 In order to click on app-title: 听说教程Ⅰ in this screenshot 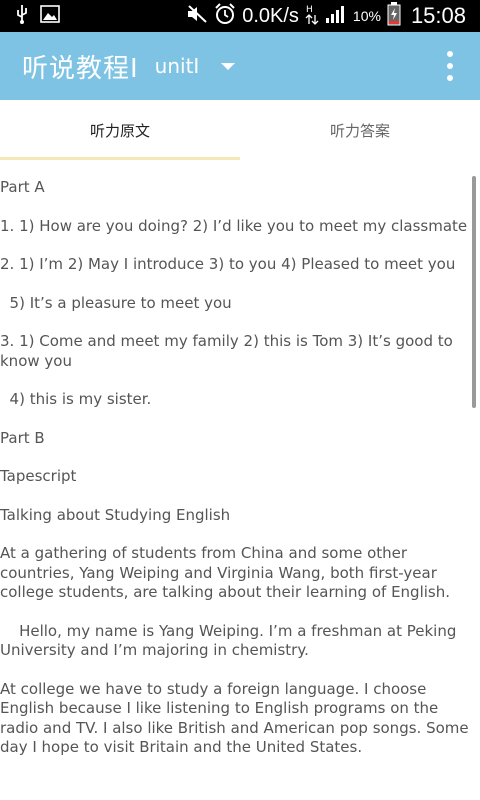, I will do `click(80, 68)`.